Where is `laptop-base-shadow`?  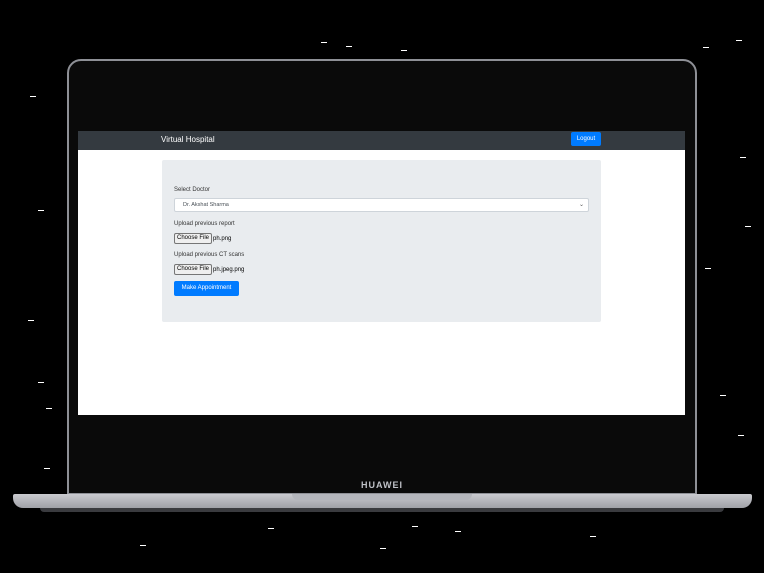
laptop-base-shadow is located at coordinates (382, 510).